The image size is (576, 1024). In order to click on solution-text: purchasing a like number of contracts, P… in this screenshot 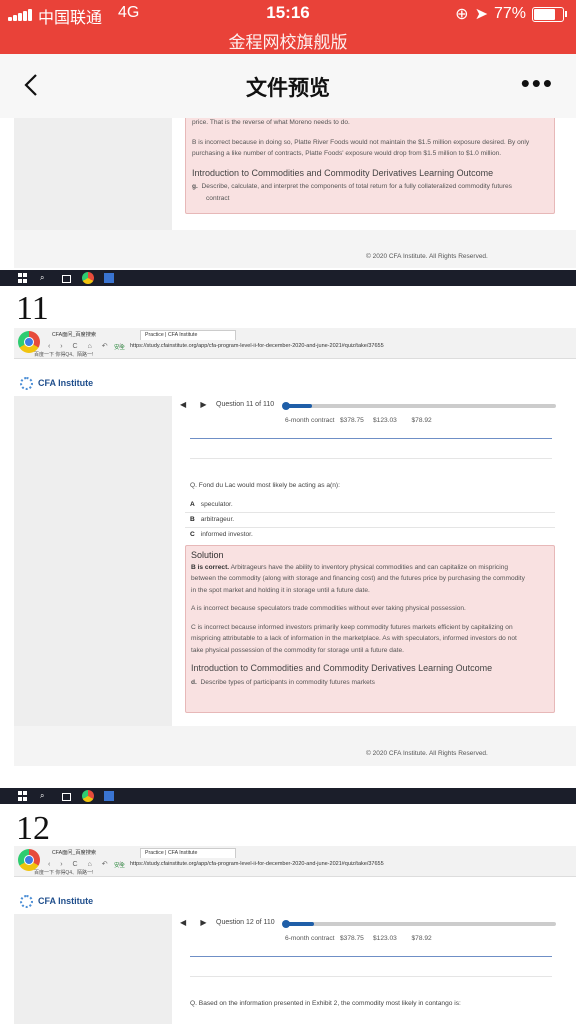, I will do `click(347, 153)`.